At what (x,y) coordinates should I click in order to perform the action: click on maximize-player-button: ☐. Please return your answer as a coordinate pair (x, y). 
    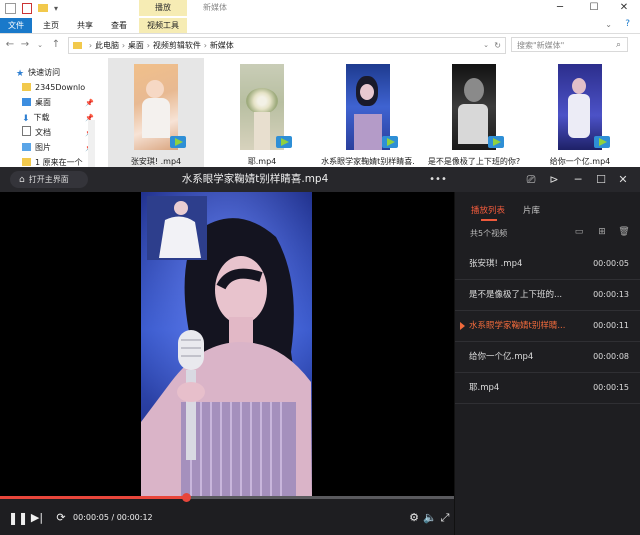
    Looking at the image, I should click on (601, 179).